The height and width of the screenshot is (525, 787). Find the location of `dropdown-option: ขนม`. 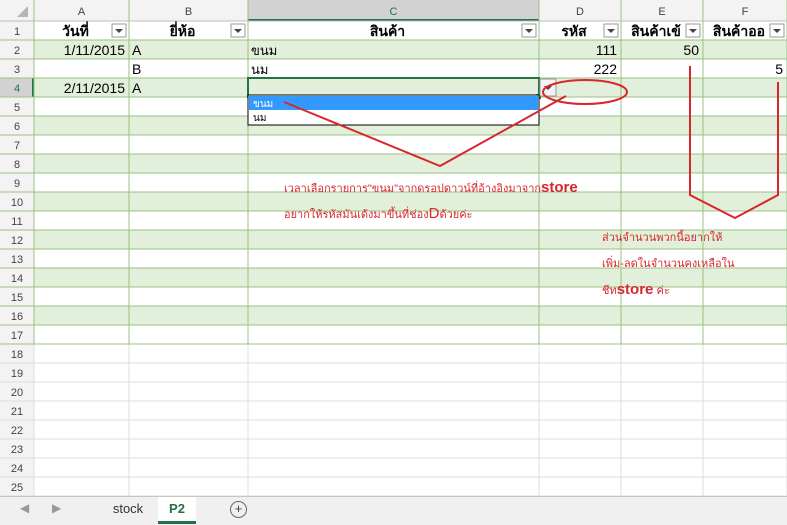

dropdown-option: ขนม is located at coordinates (263, 104).